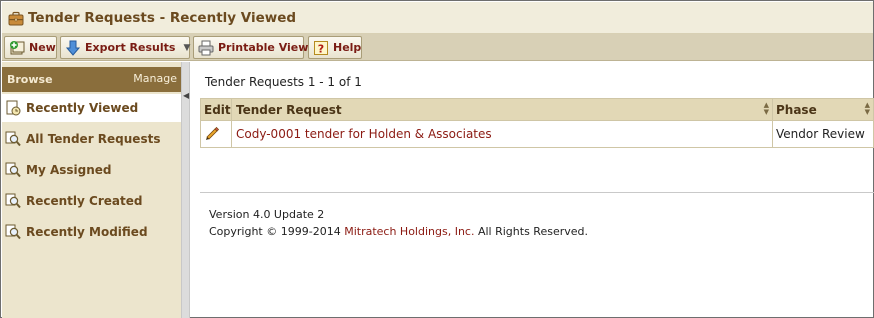 The height and width of the screenshot is (318, 874). Describe the element at coordinates (212, 134) in the screenshot. I see `pencil-edit-icon` at that location.